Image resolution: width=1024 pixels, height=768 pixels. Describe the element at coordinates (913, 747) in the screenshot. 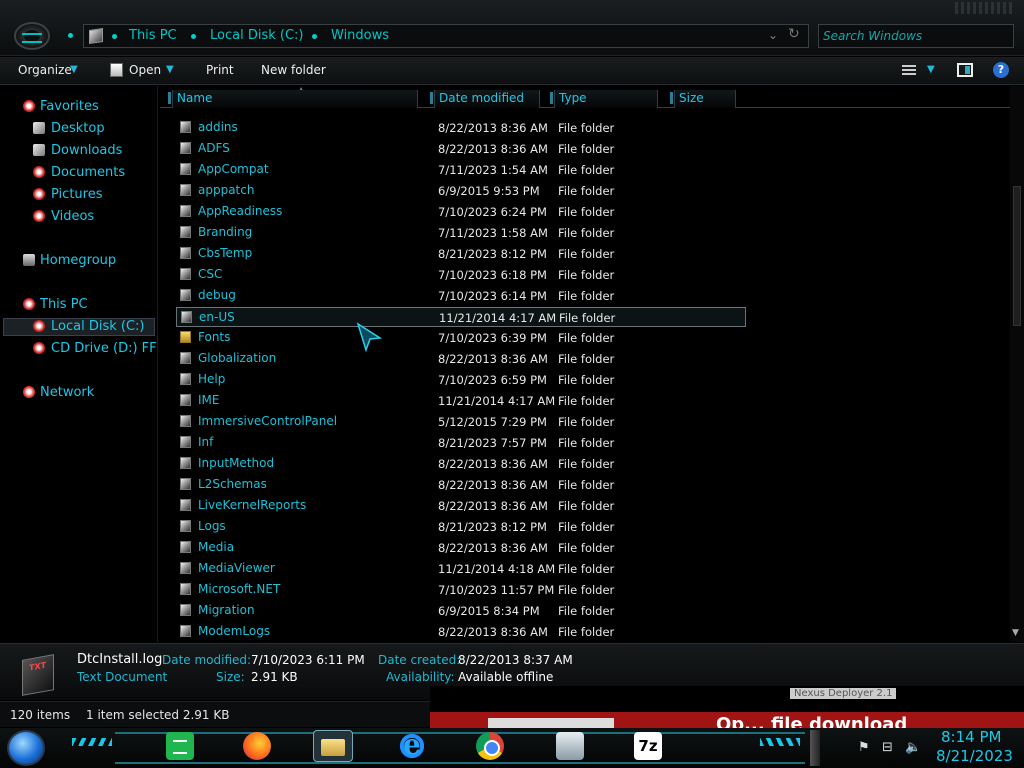

I see `volume-icon: 🔈` at that location.